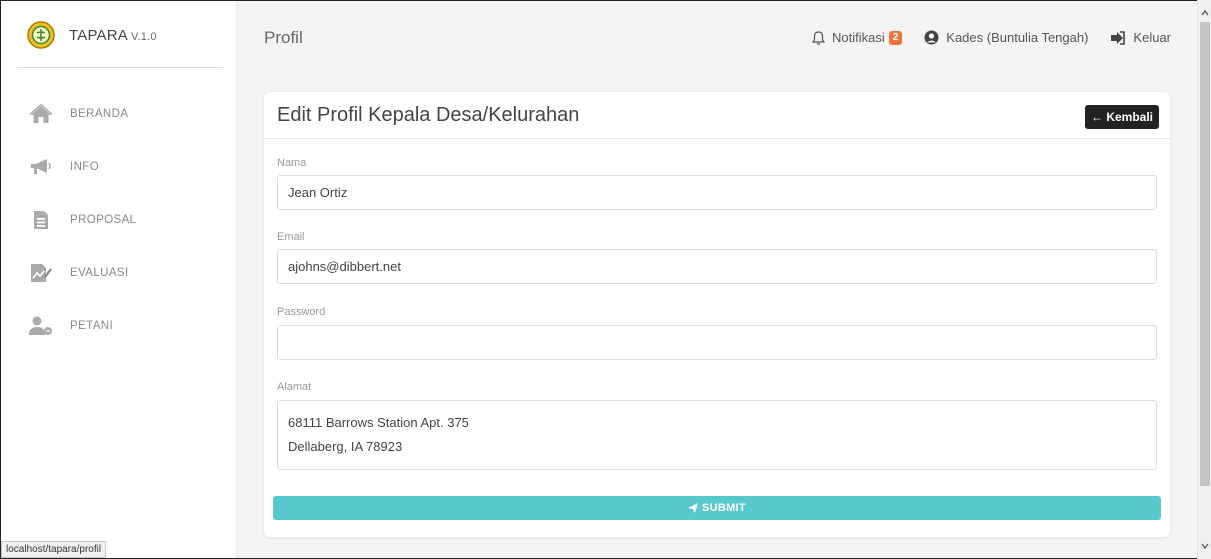 The height and width of the screenshot is (559, 1211). What do you see at coordinates (99, 272) in the screenshot?
I see `sidebar-item-label: EVALUASI` at bounding box center [99, 272].